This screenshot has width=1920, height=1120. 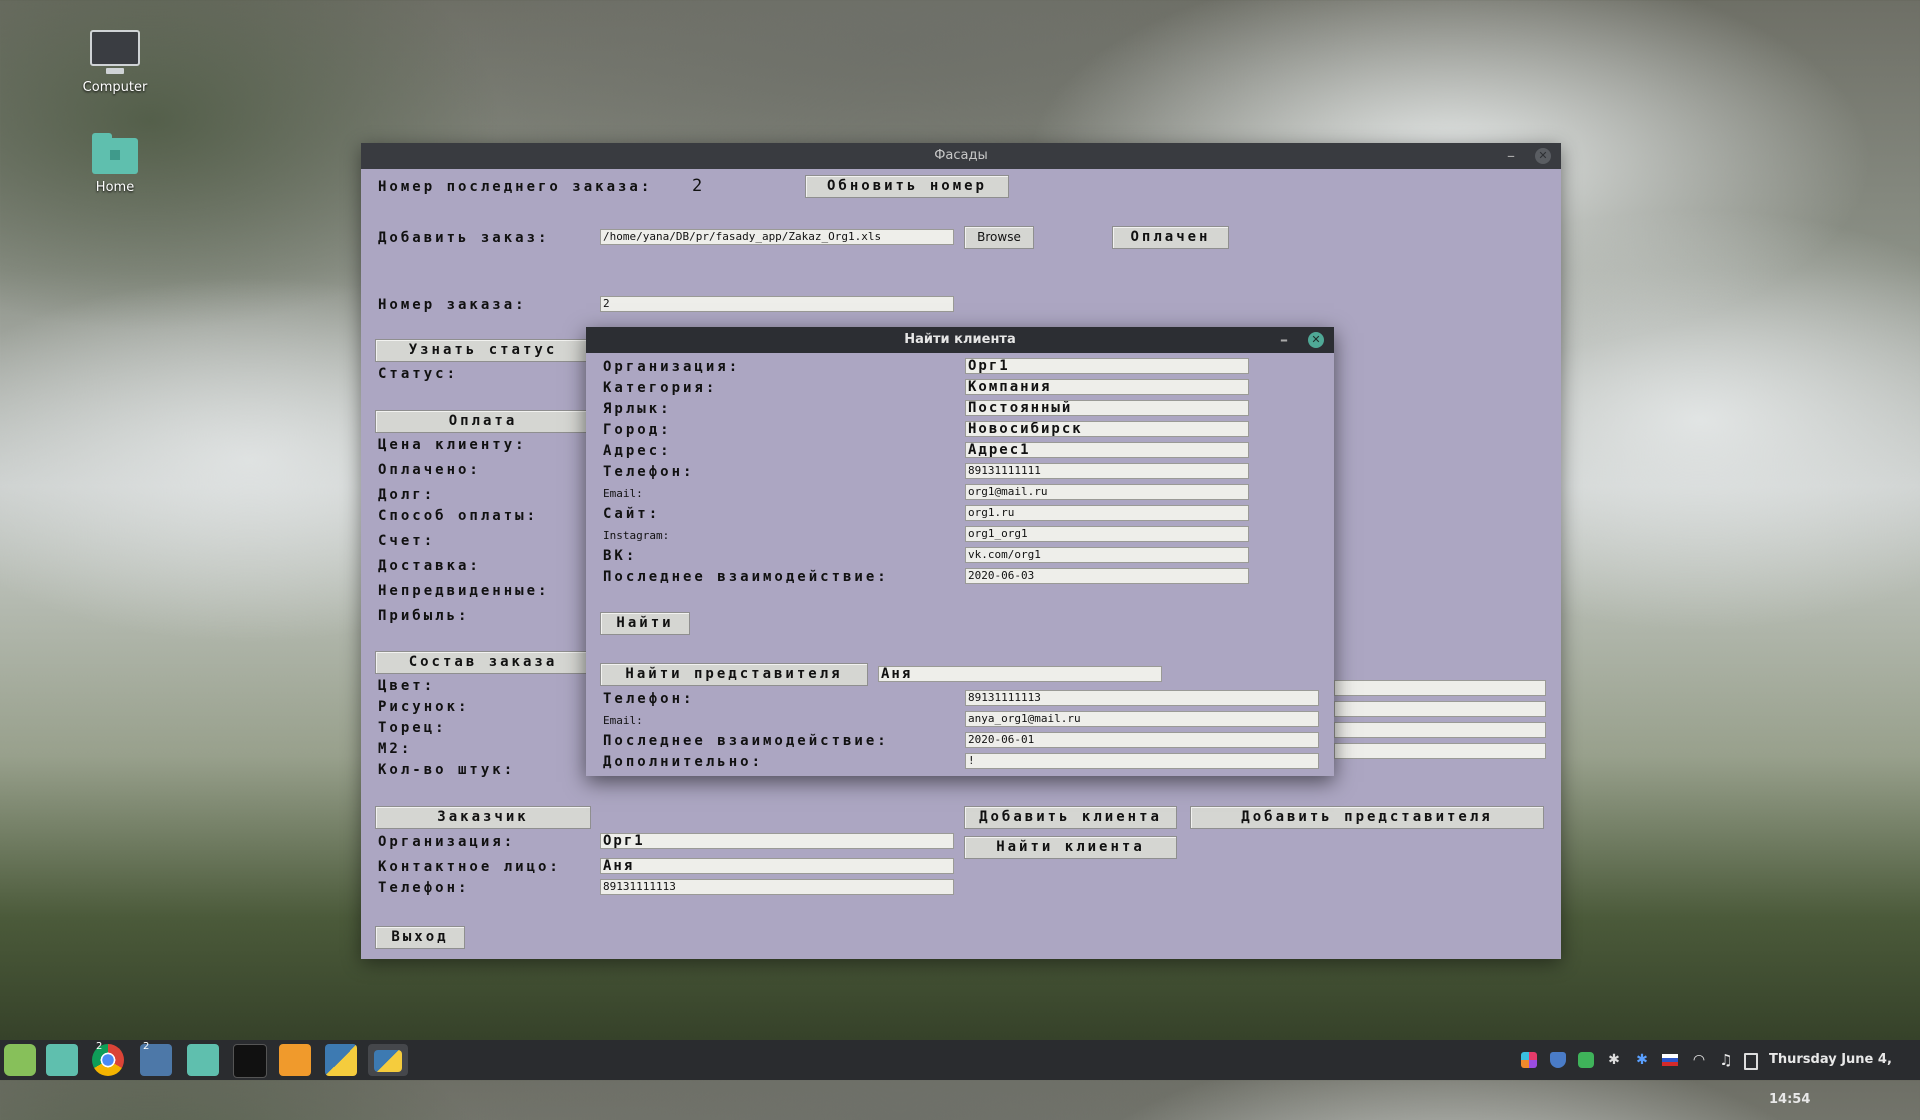 I want to click on payment-field-label: Доставка:, so click(x=429, y=566).